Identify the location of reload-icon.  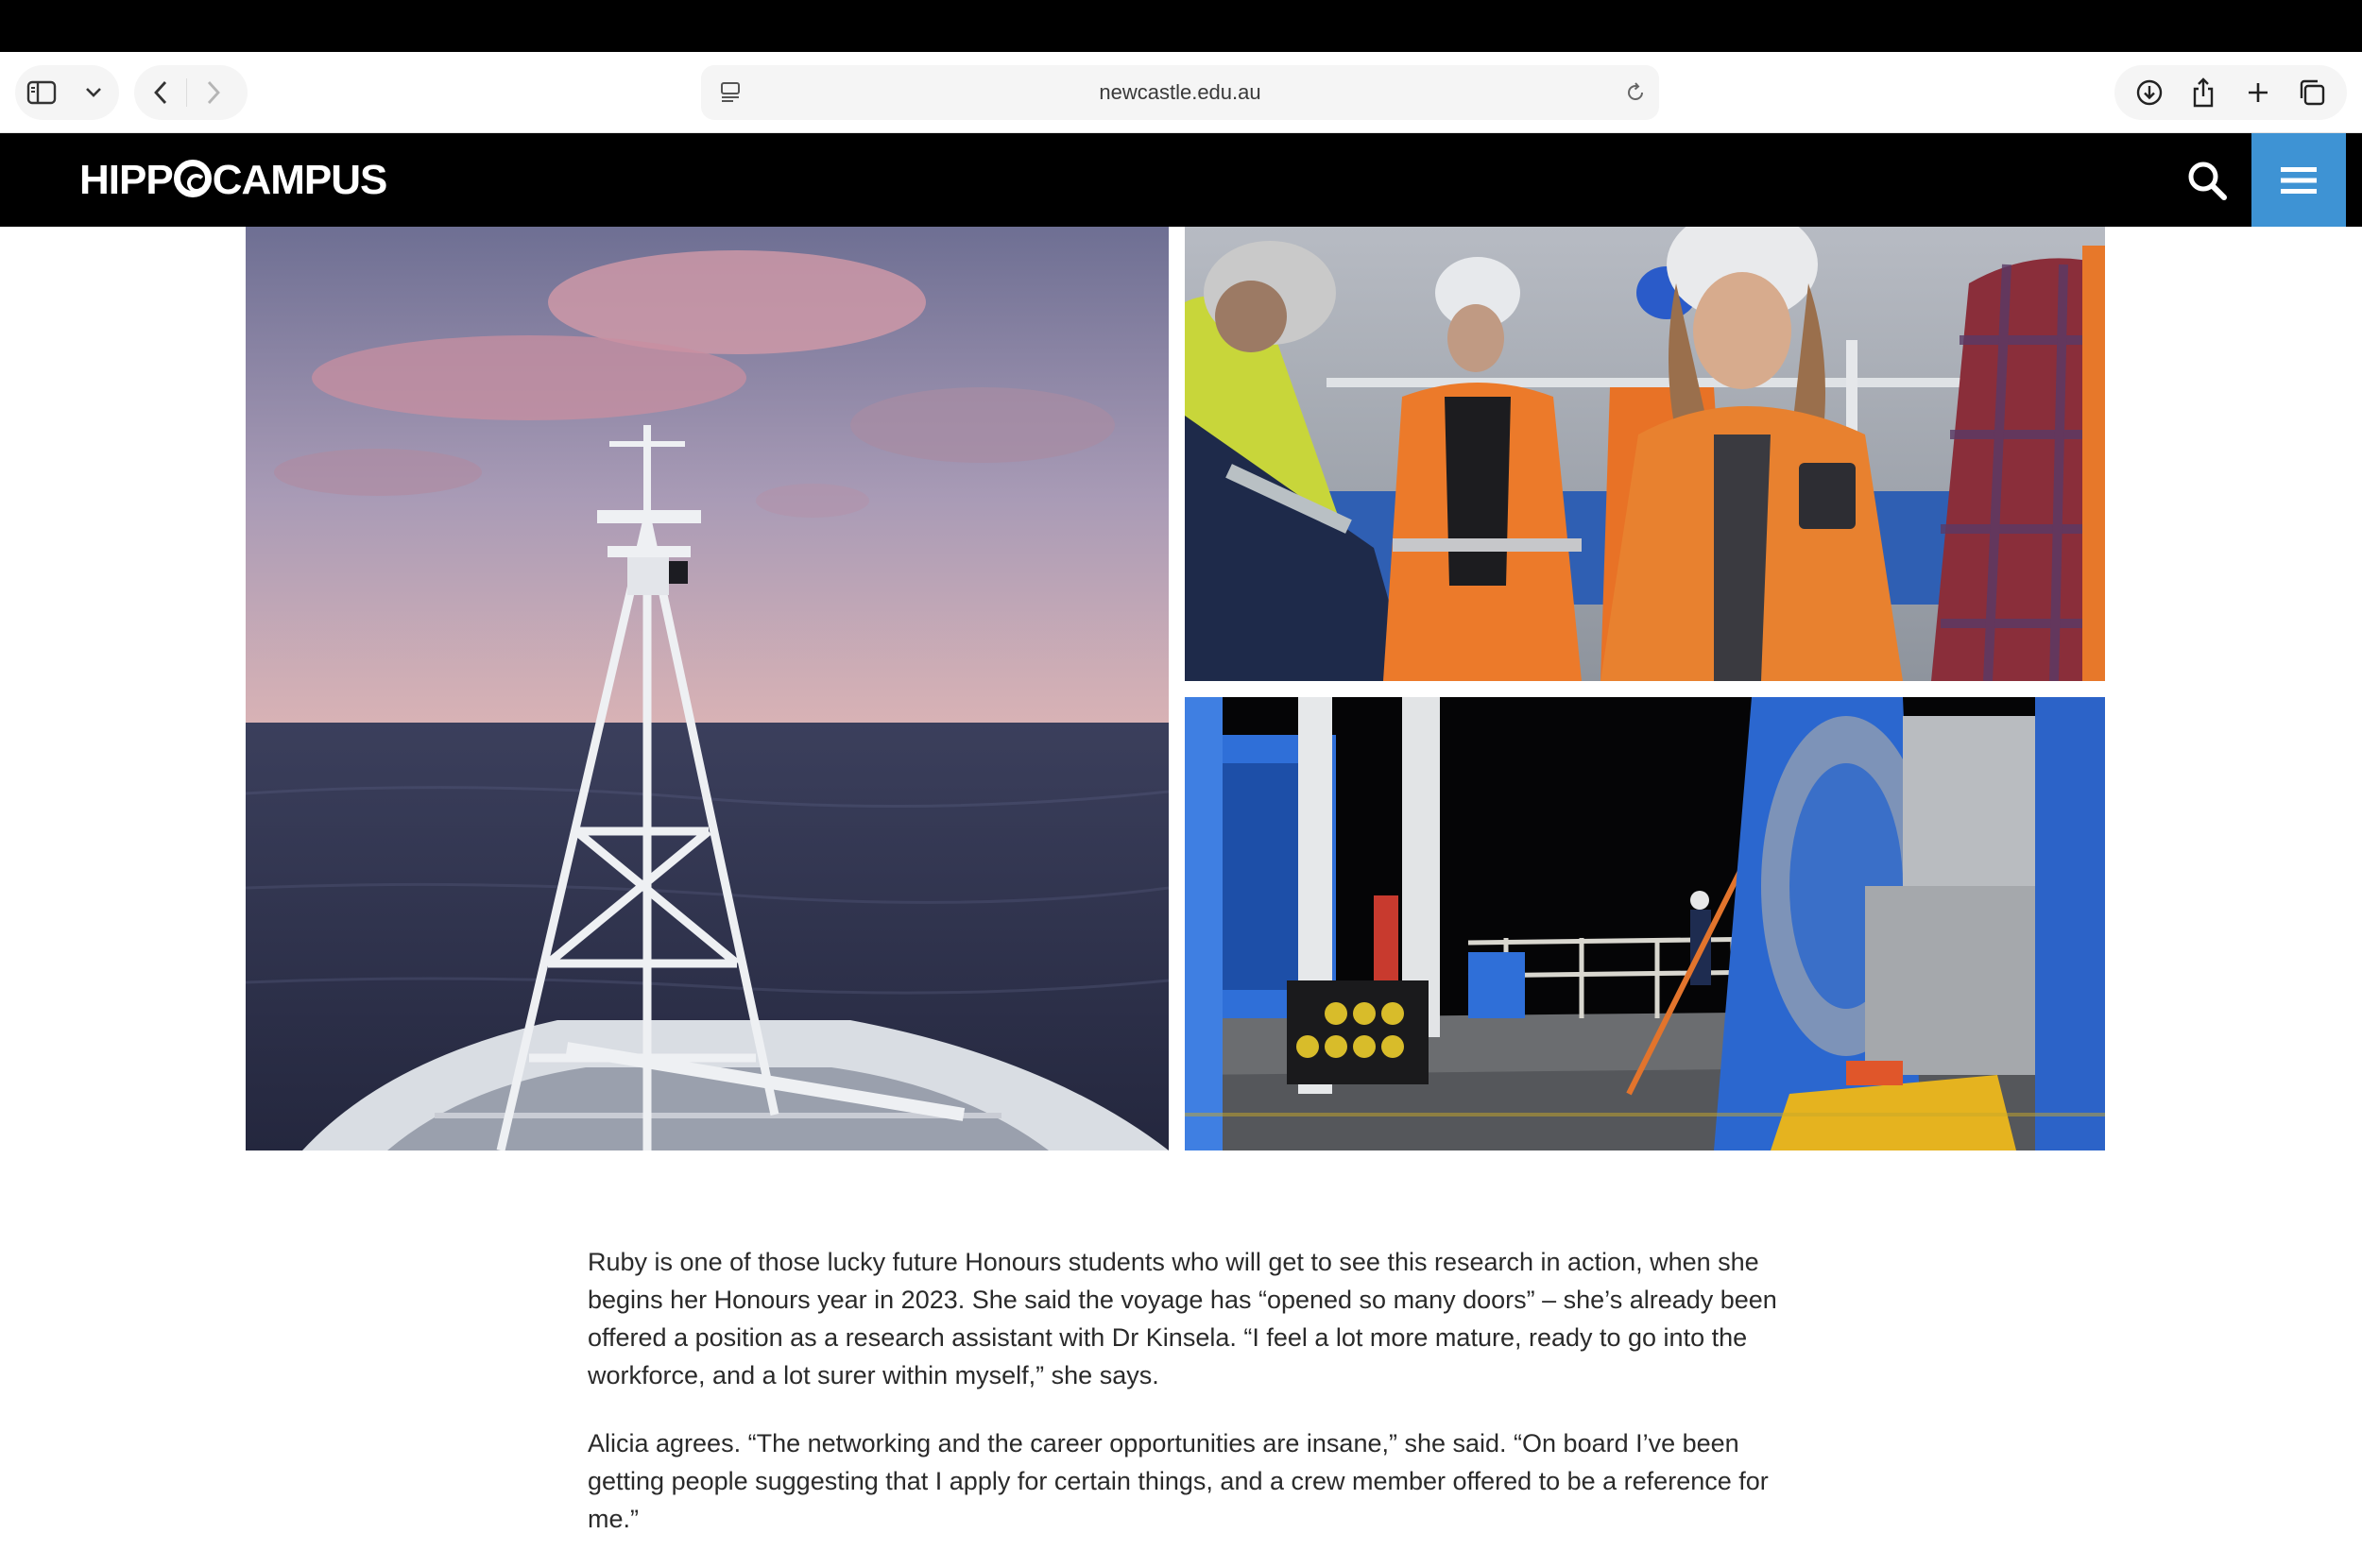
(1636, 92).